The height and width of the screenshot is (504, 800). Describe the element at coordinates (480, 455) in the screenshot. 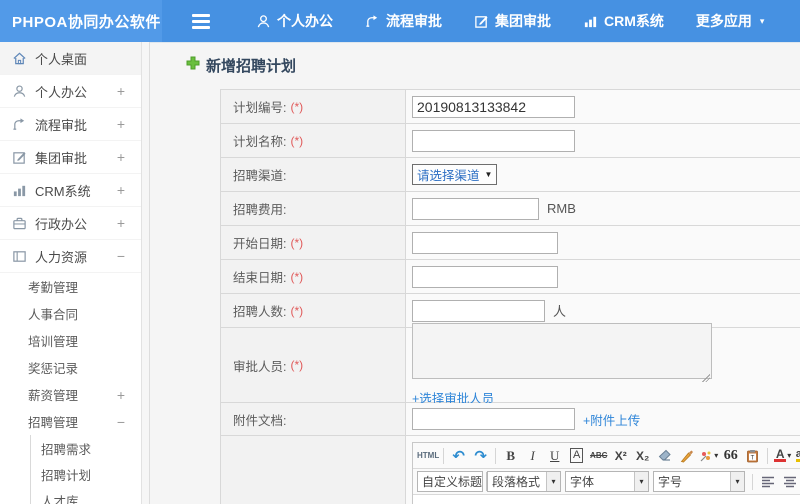

I see `redo-button: ↷` at that location.